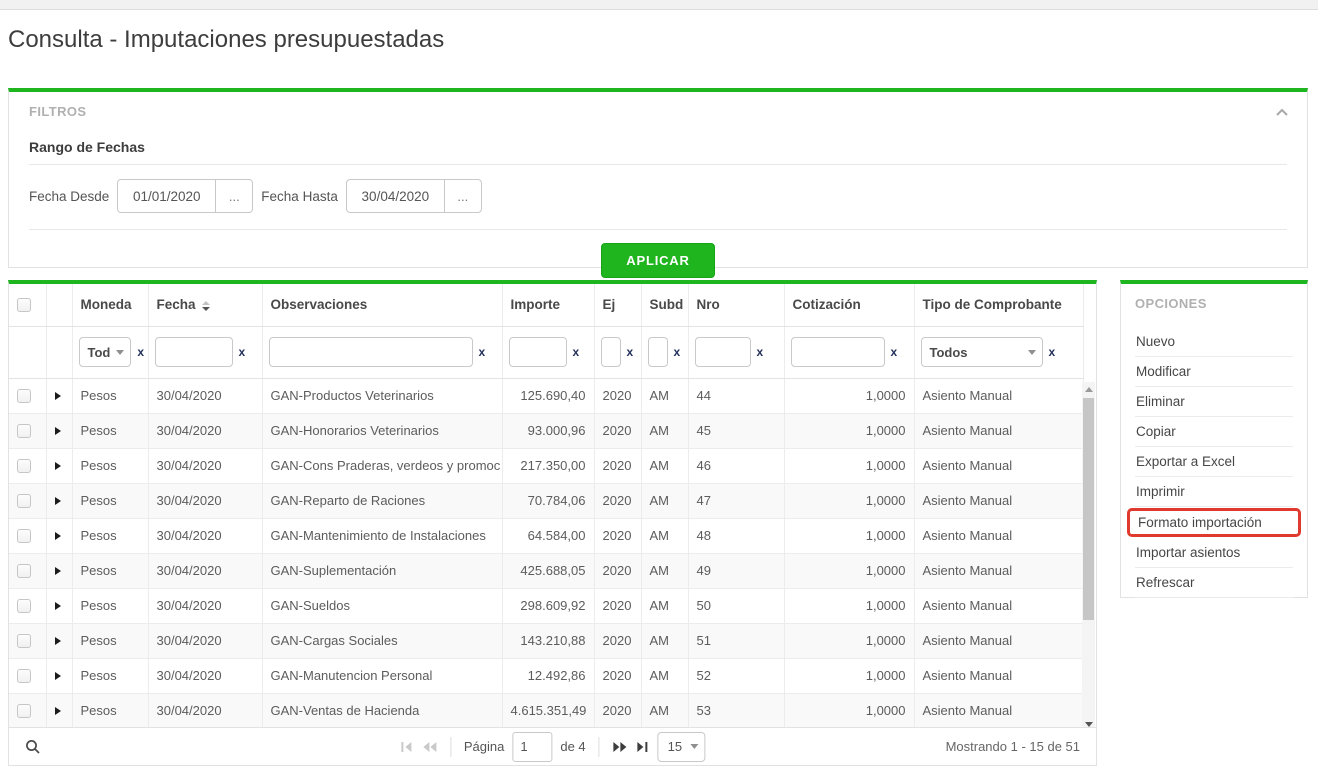 The image size is (1318, 768). I want to click on cotizacion-filter-input, so click(837, 352).